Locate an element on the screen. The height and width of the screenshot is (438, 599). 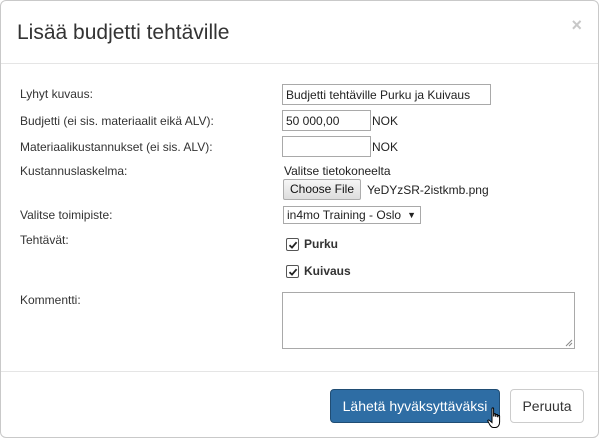
modal-title: Lisää budjetti tehtäville is located at coordinates (123, 32).